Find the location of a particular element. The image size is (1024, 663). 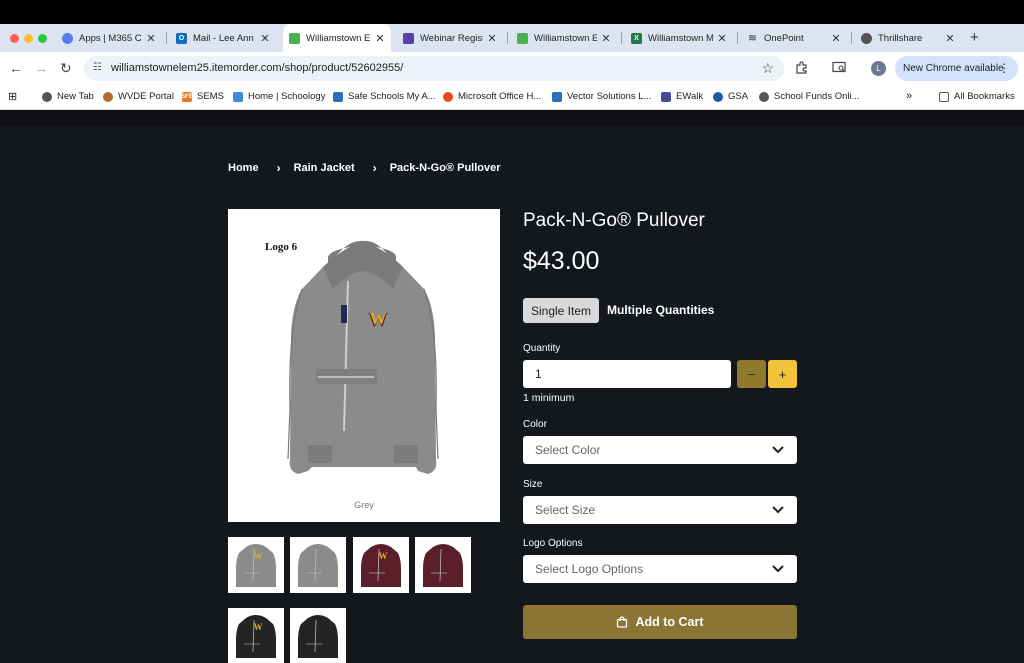

back-icon: ← is located at coordinates (16, 68).